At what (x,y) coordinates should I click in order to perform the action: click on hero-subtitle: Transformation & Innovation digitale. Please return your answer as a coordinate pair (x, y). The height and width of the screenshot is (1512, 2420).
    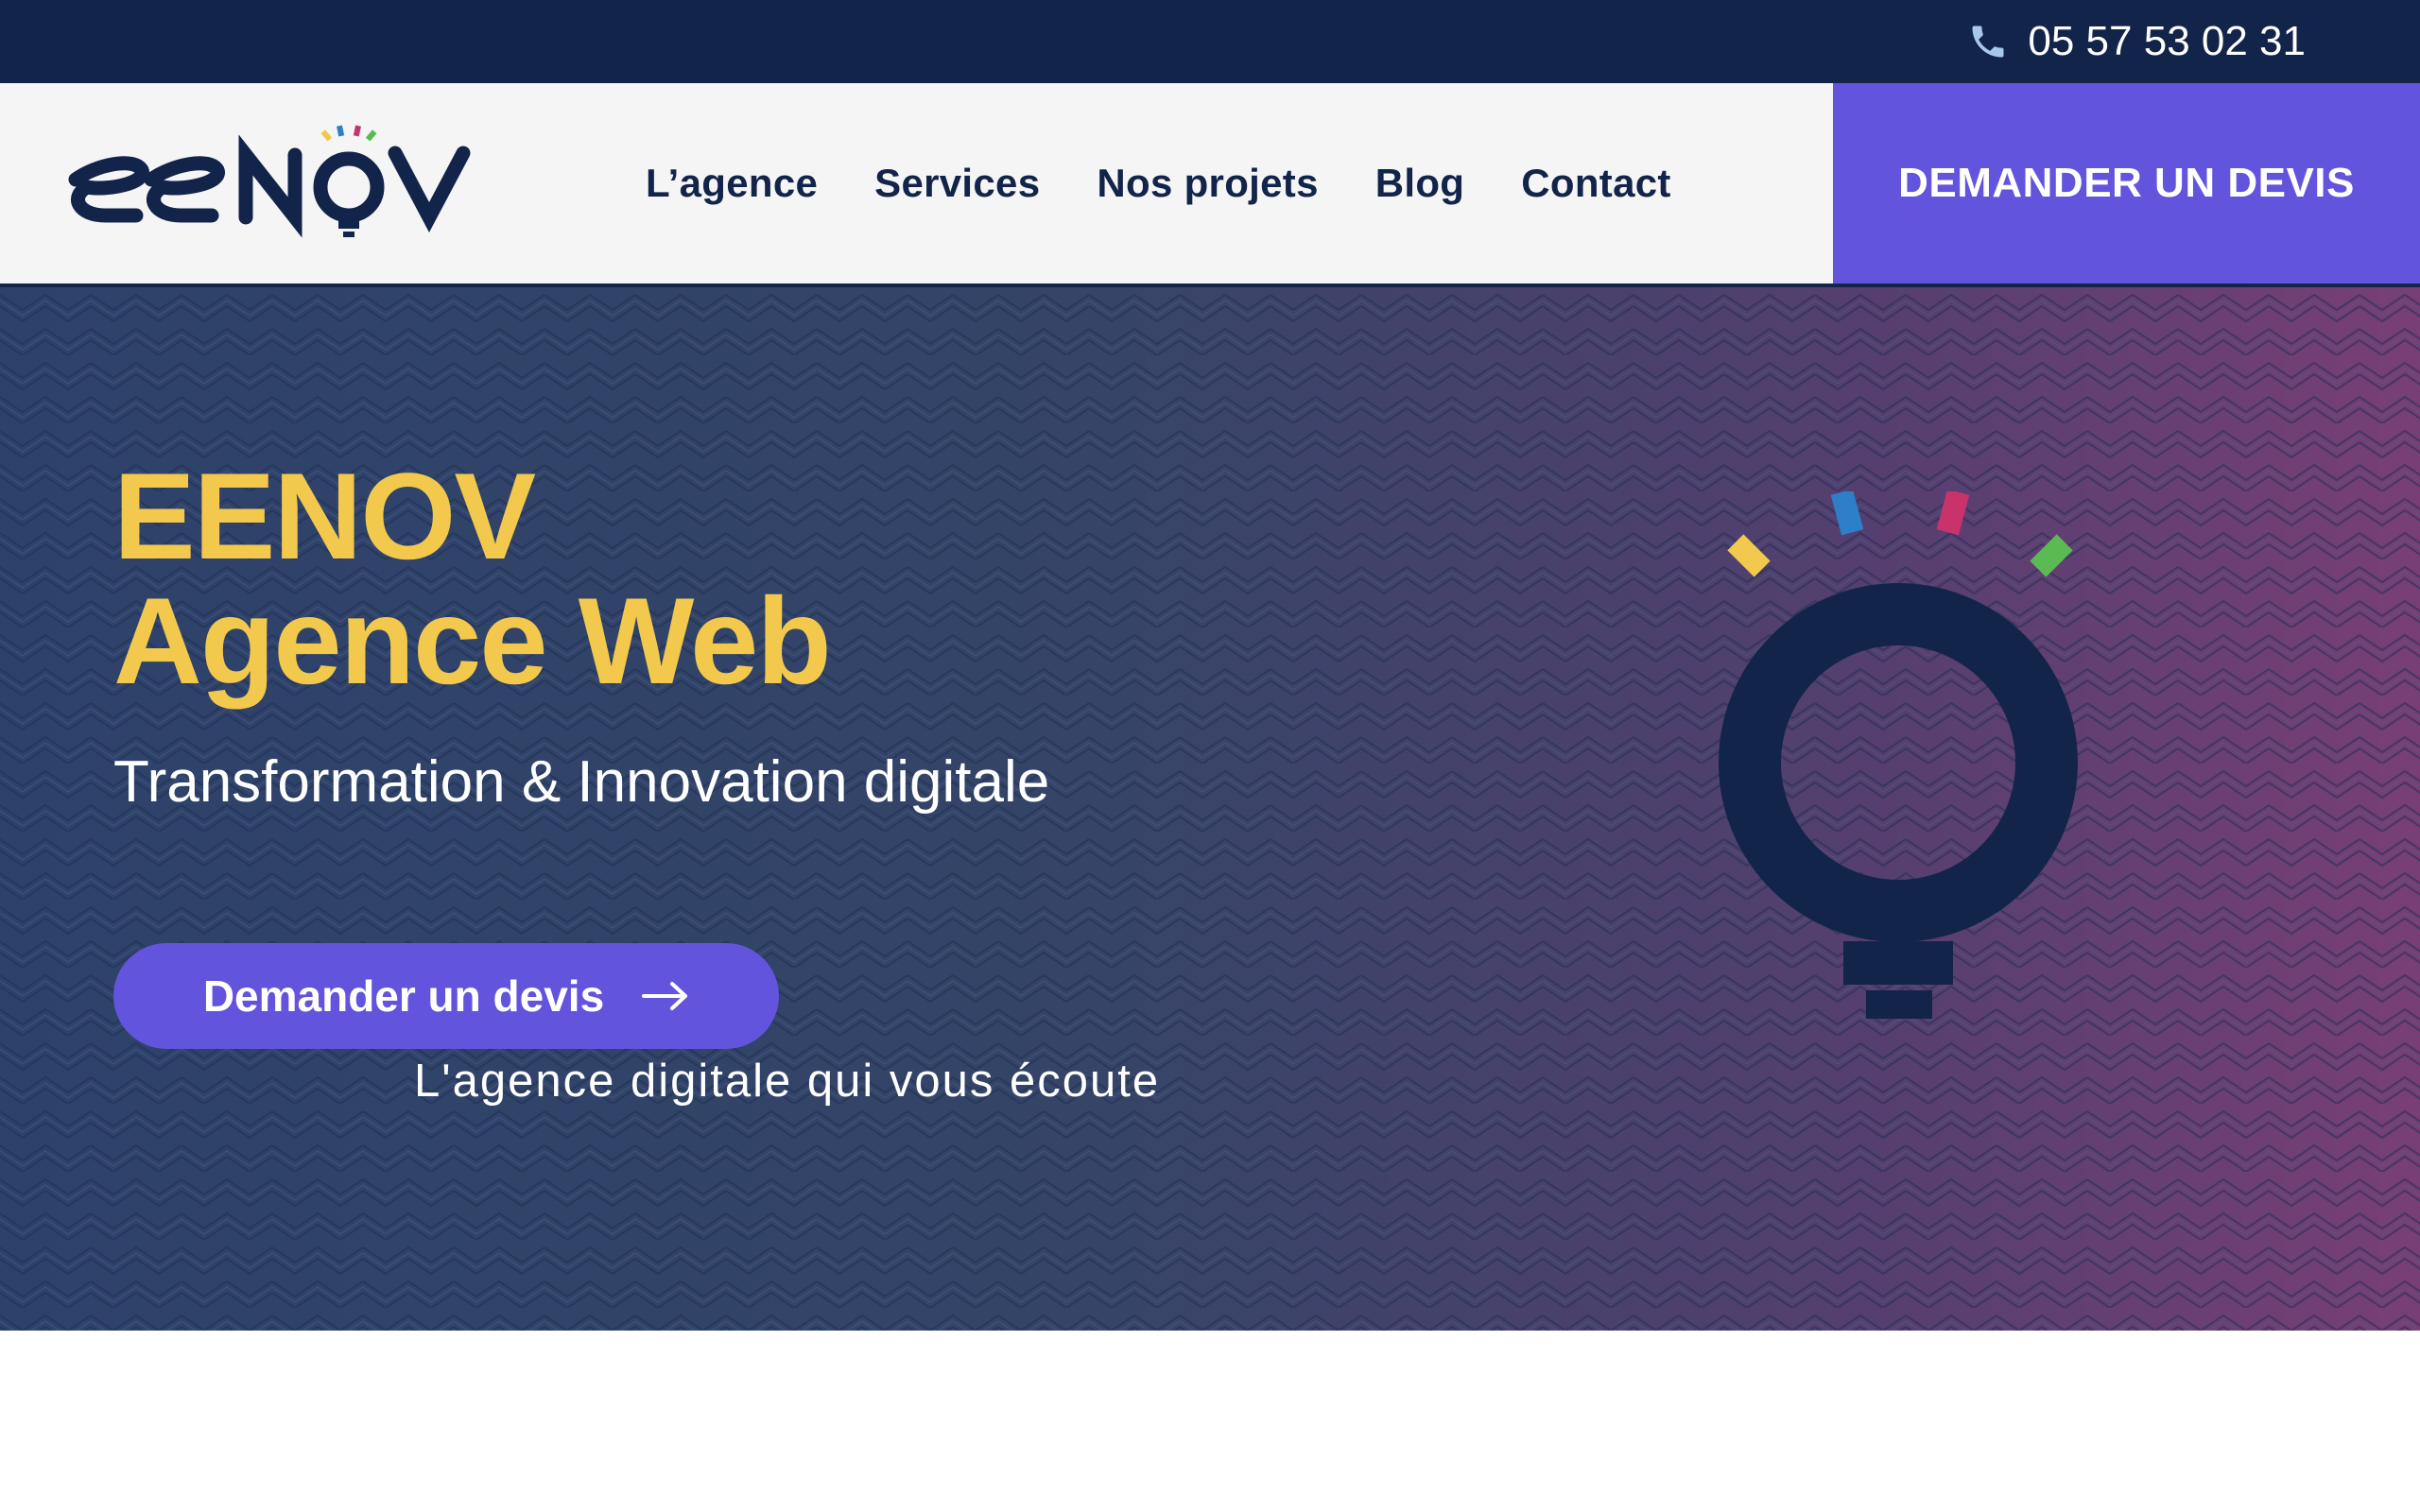
    Looking at the image, I should click on (582, 782).